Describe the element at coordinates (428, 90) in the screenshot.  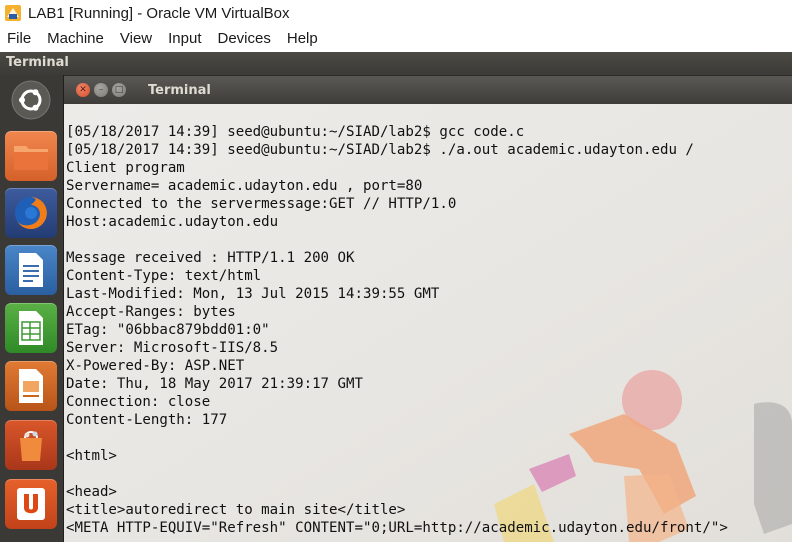
I see `terminal-titlebar: ✕ – □ Terminal` at that location.